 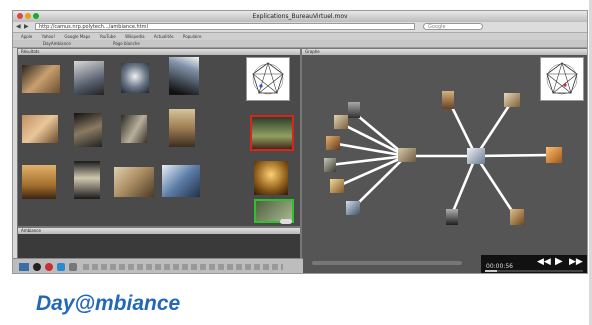 What do you see at coordinates (159, 231) in the screenshot?
I see `ambiance-panel-header: Ambiance` at bounding box center [159, 231].